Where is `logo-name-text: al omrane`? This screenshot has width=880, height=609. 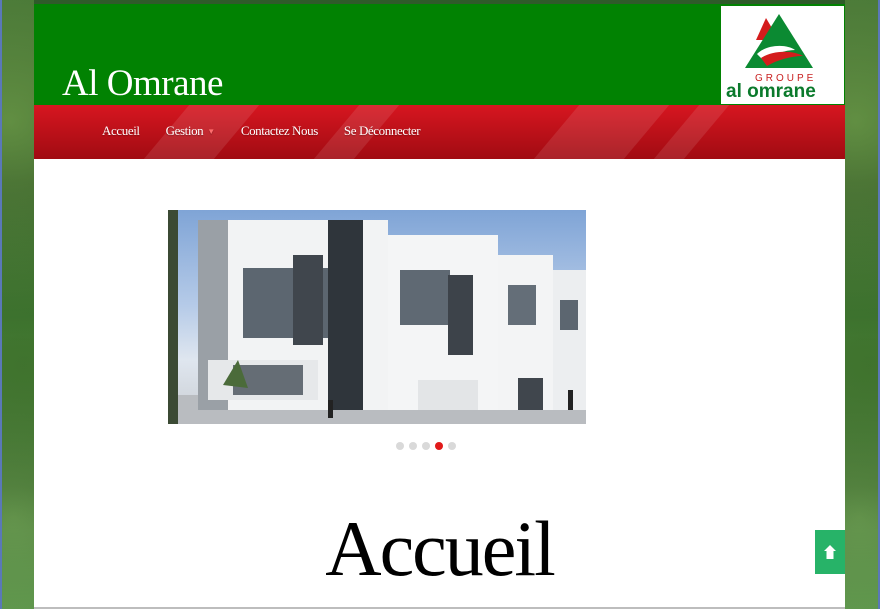
logo-name-text: al omrane is located at coordinates (771, 91).